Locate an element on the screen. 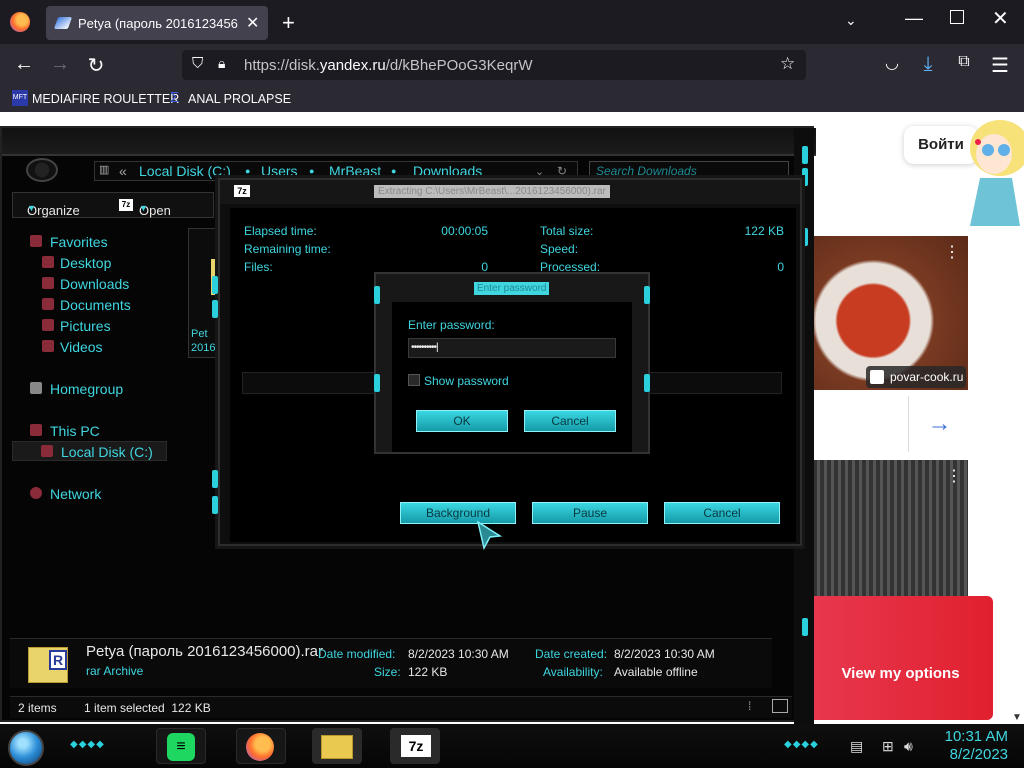 The height and width of the screenshot is (768, 1024). availability-value: Available offline is located at coordinates (656, 672).